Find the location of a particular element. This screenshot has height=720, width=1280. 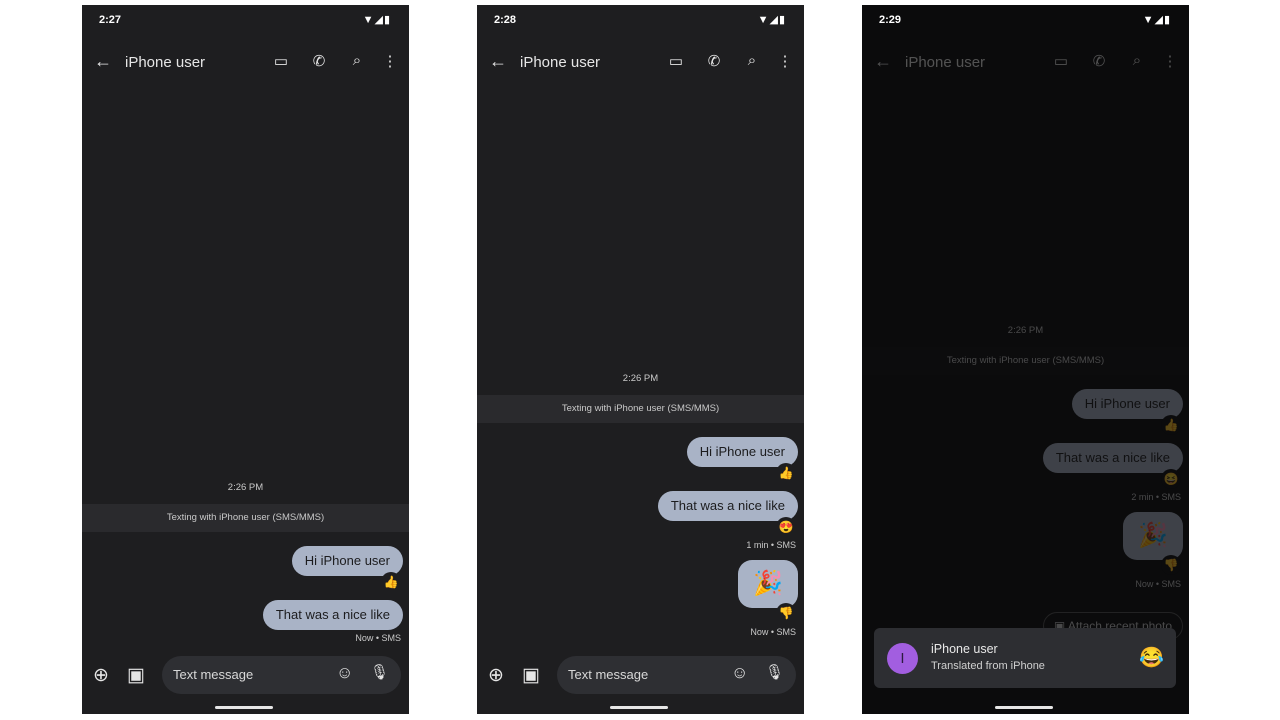

heart-eyes-reaction-icon: 😍 is located at coordinates (786, 527).